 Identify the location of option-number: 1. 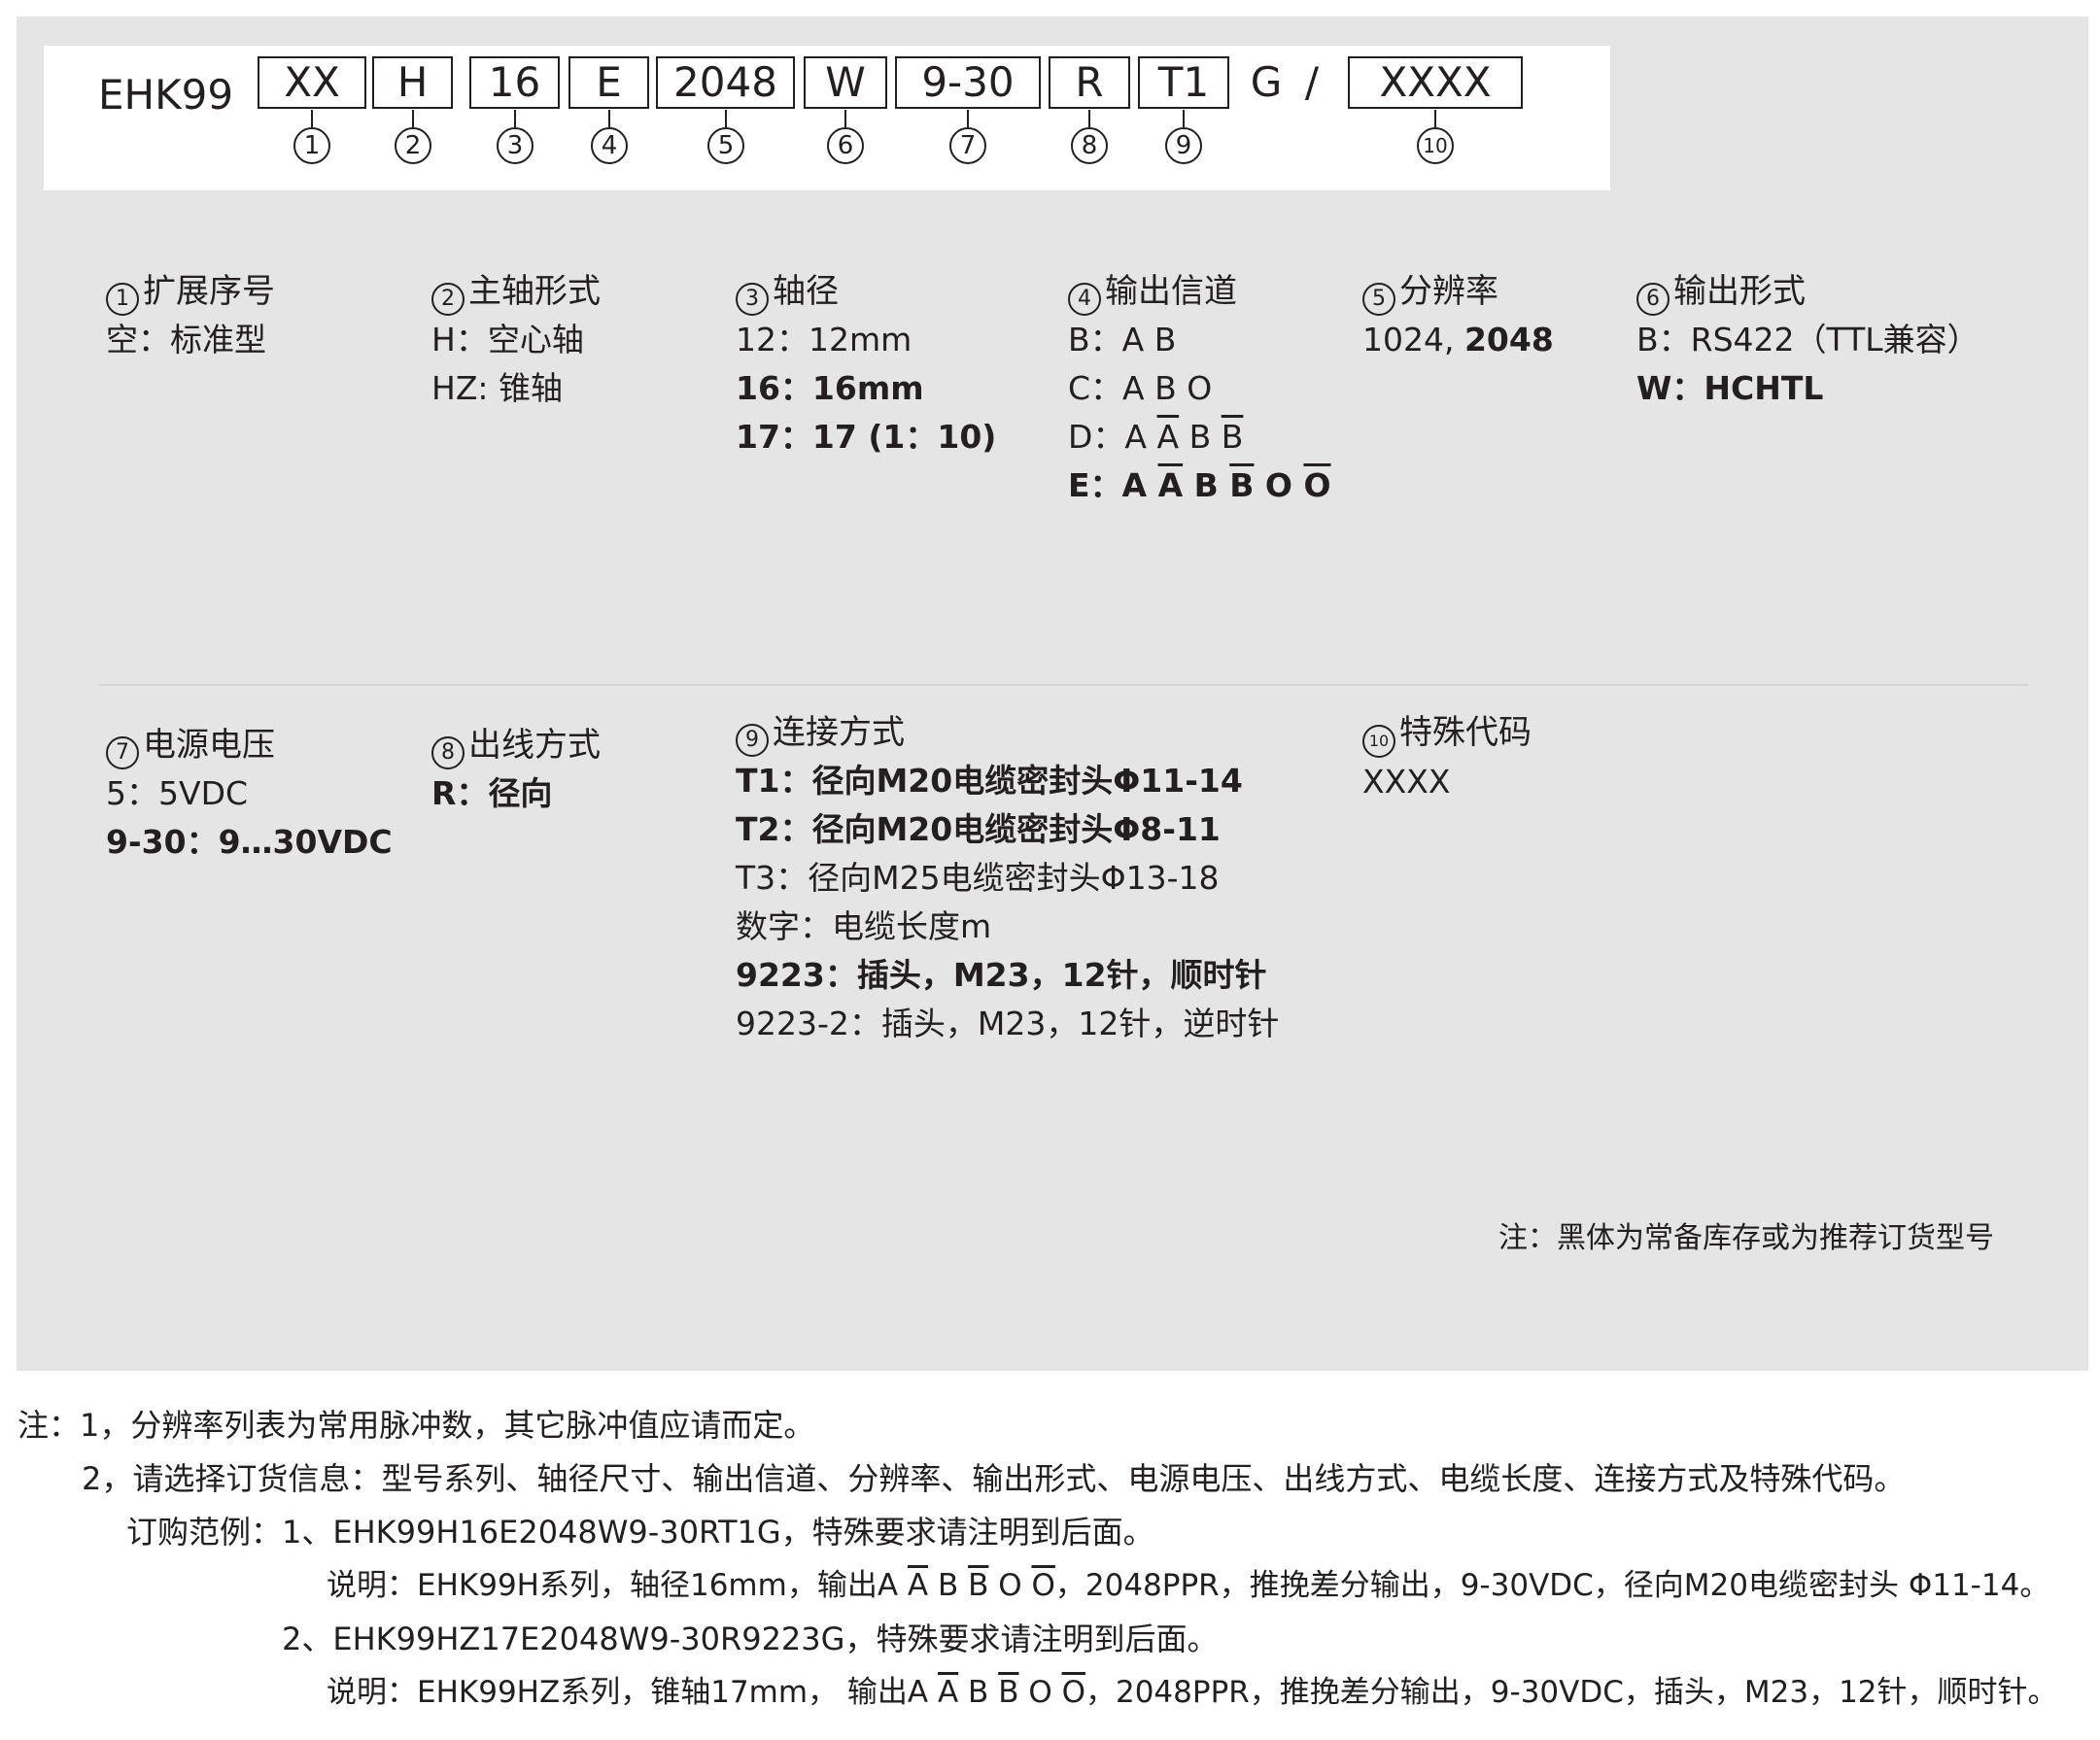
(122, 299).